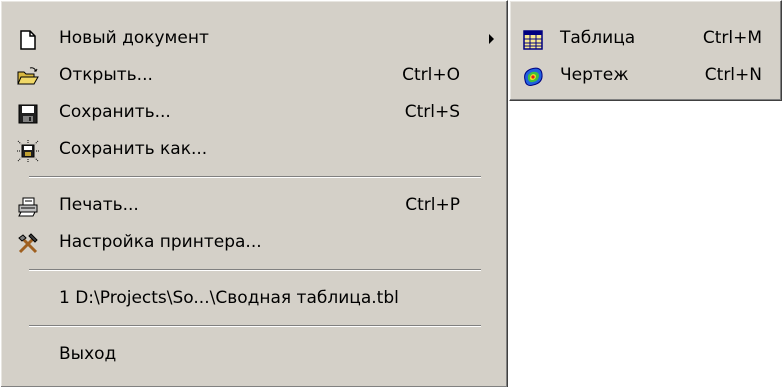 The image size is (782, 387). Describe the element at coordinates (134, 38) in the screenshot. I see `menu-item-label: Новый документ` at that location.